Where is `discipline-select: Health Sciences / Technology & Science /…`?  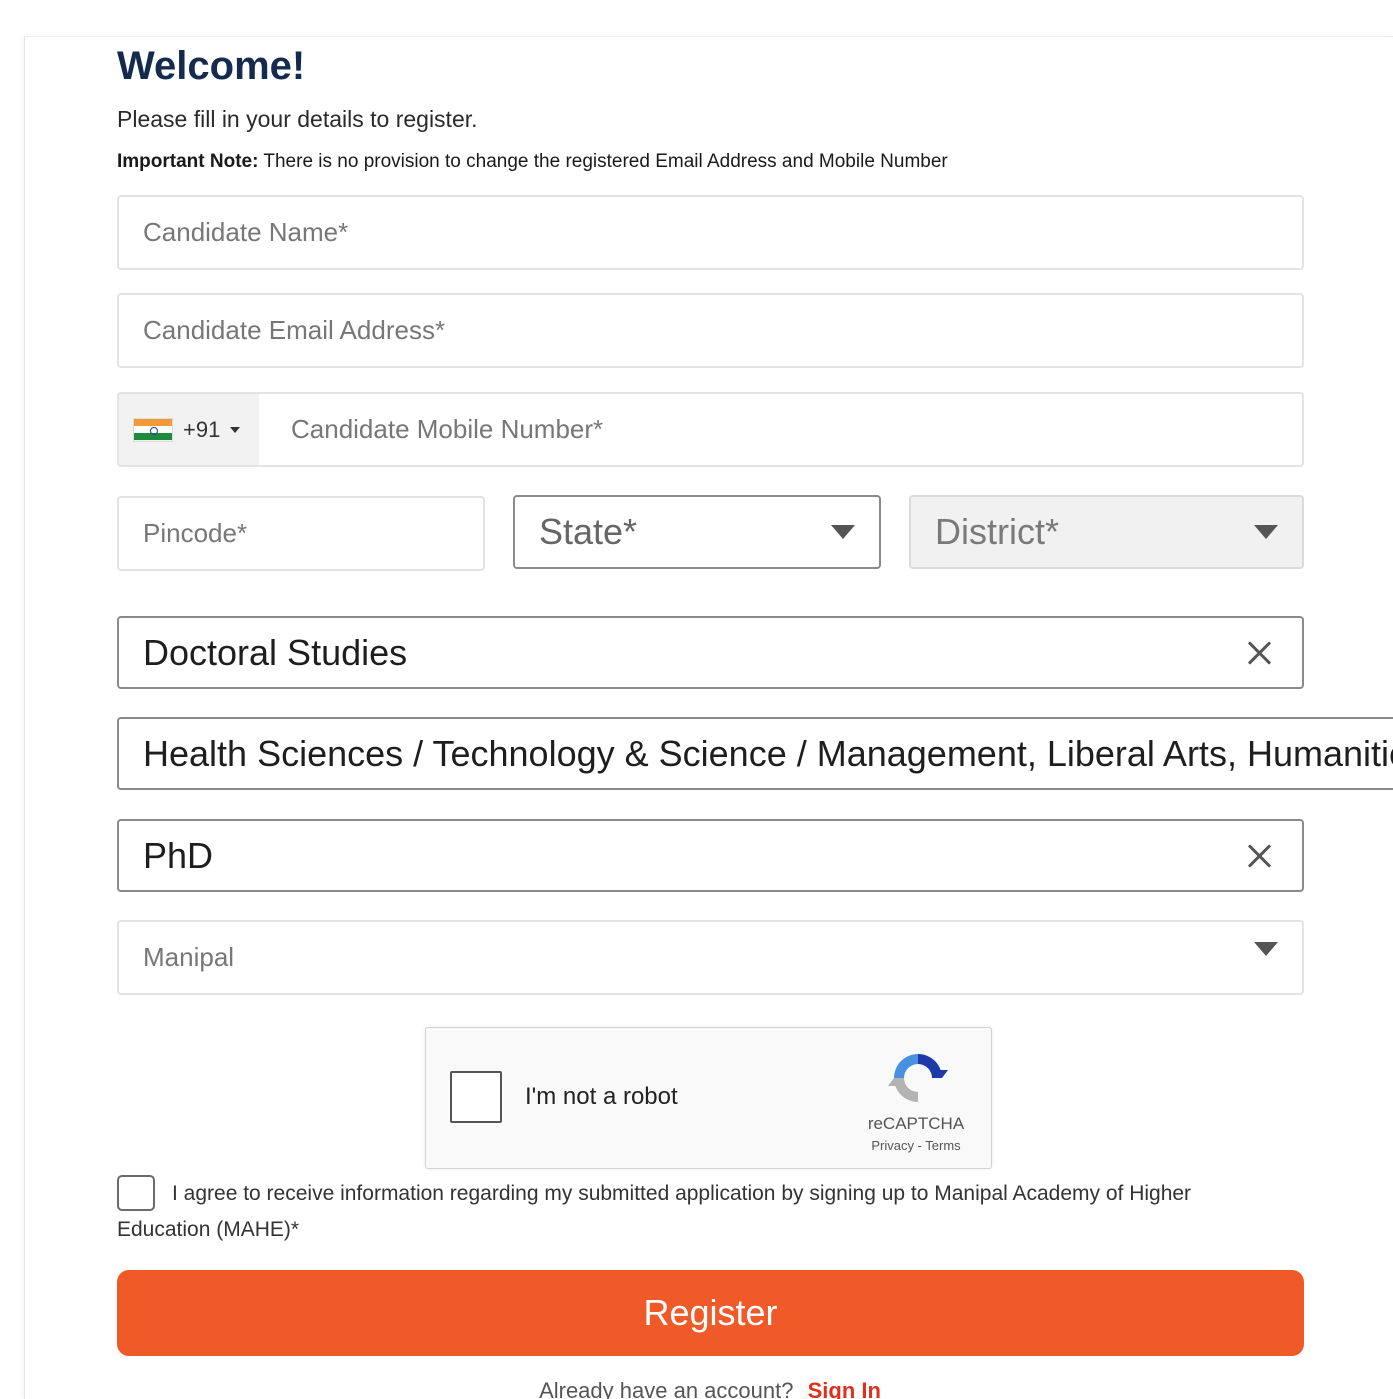 discipline-select: Health Sciences / Technology & Science /… is located at coordinates (755, 753).